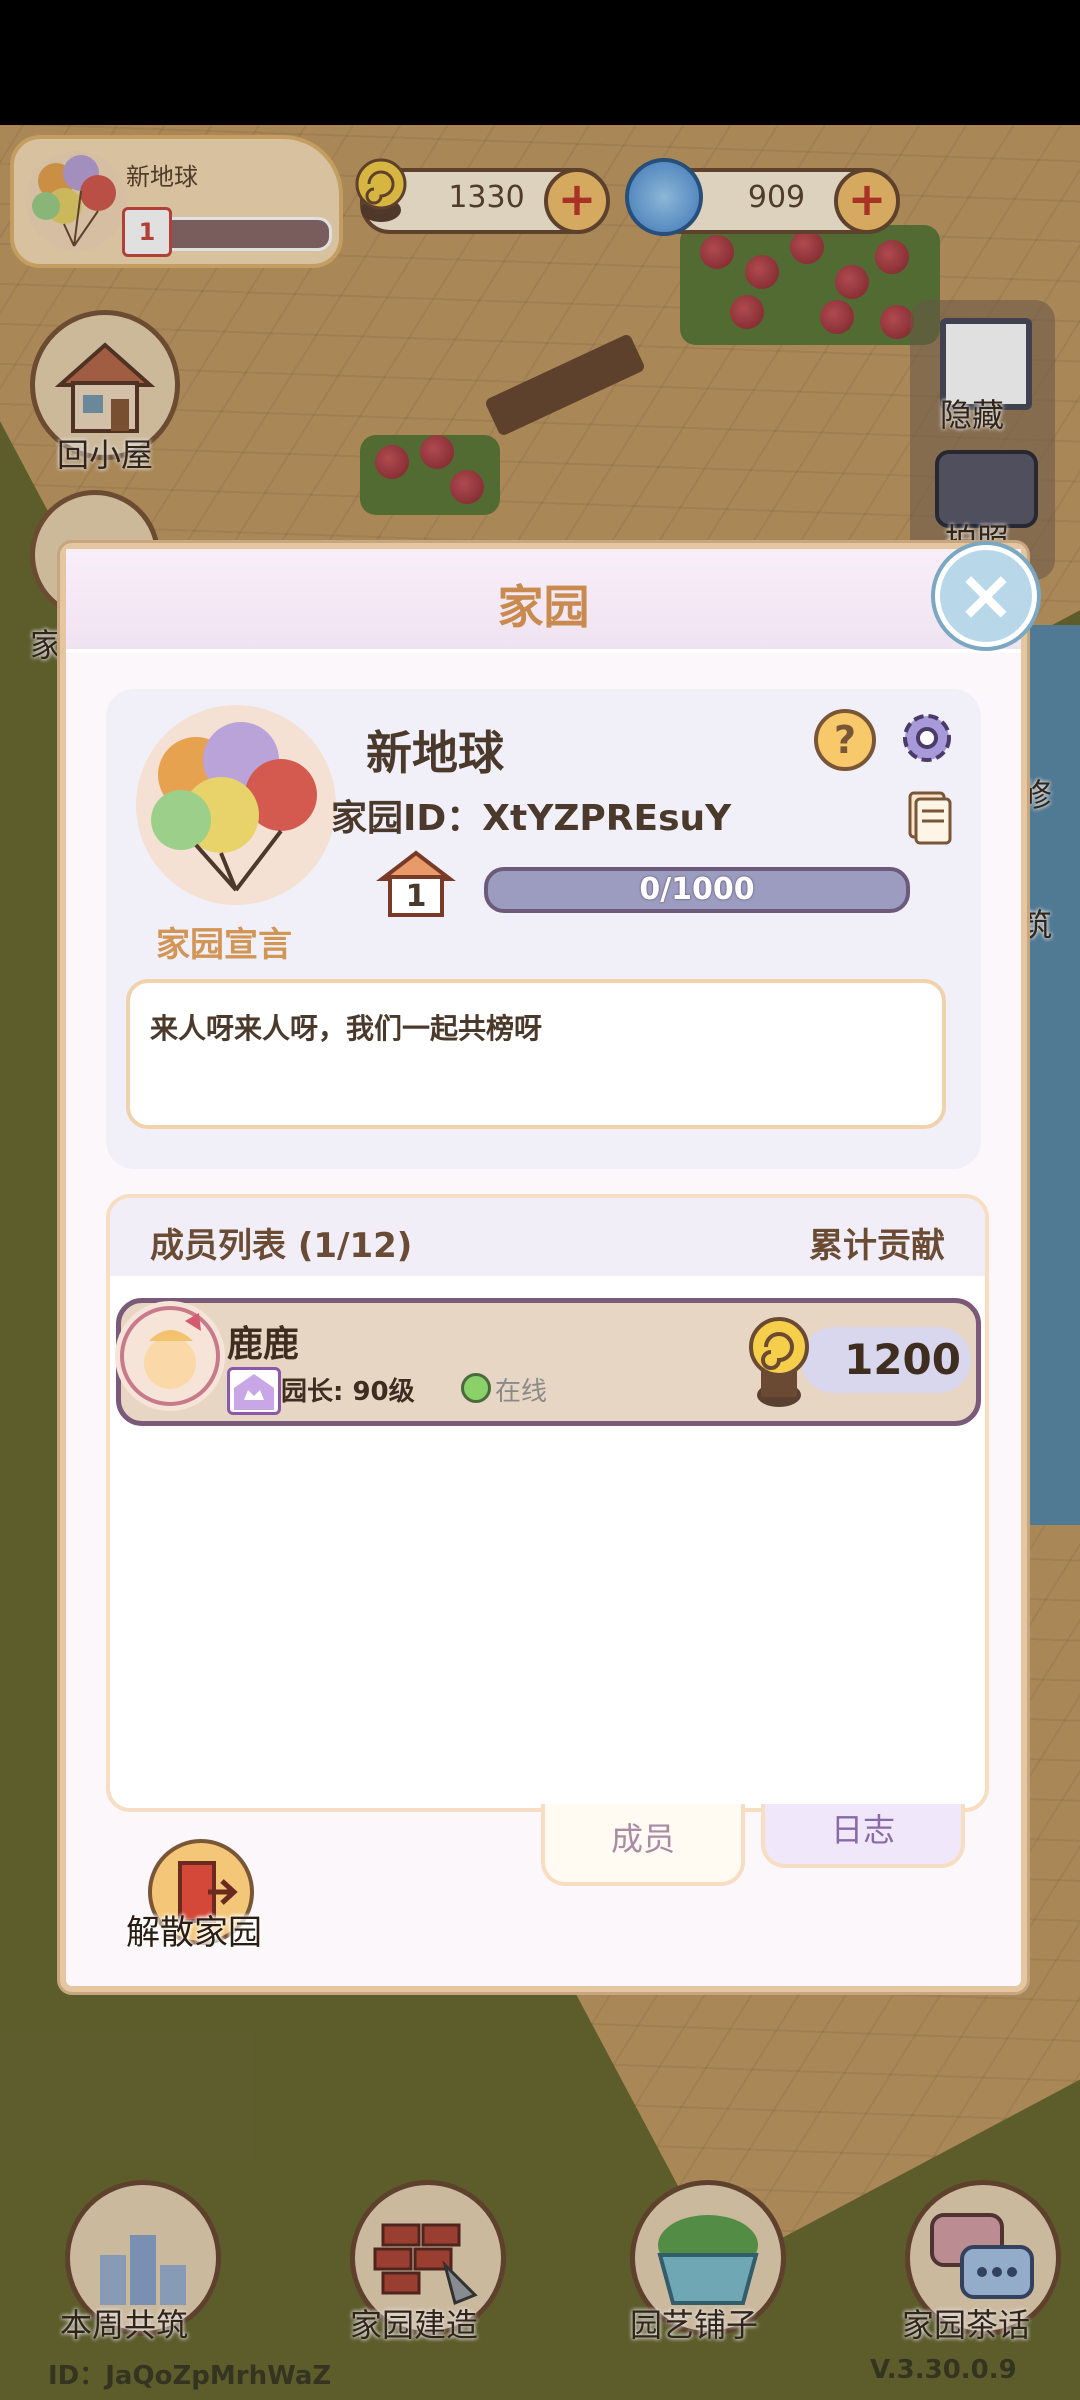 The image size is (1080, 2400). What do you see at coordinates (863, 1836) in the screenshot?
I see `tab-logs: 日志` at bounding box center [863, 1836].